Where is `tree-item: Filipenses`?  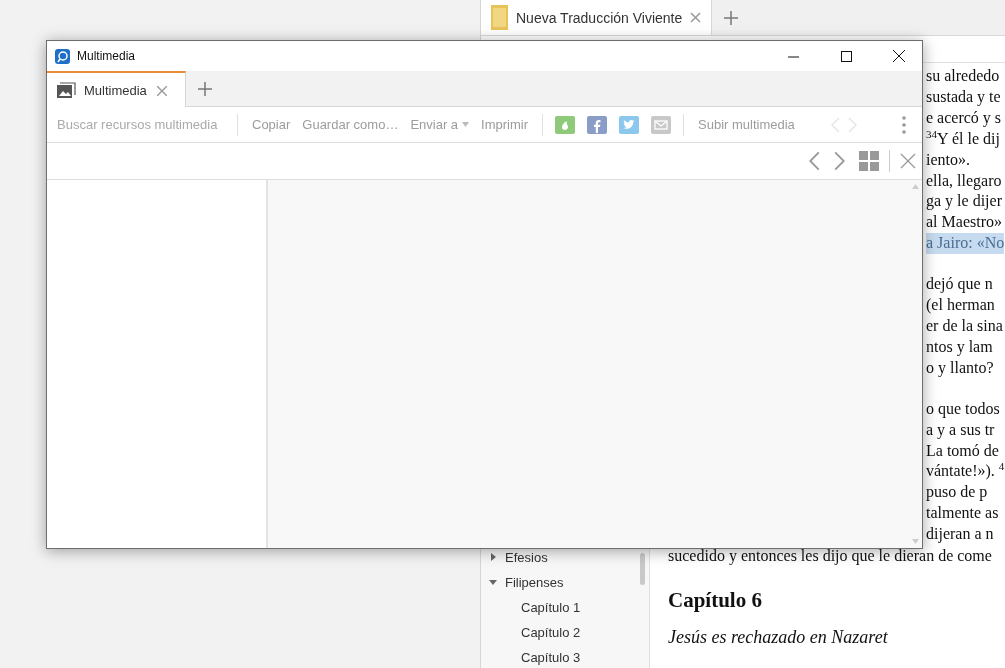 tree-item: Filipenses is located at coordinates (569, 582).